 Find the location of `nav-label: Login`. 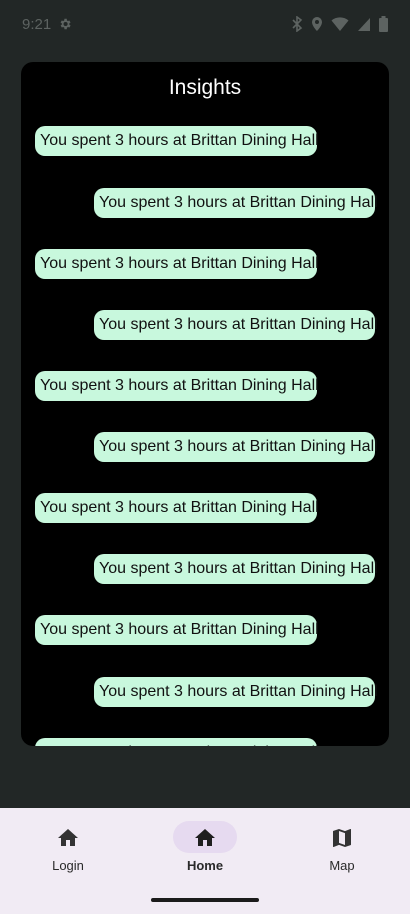

nav-label: Login is located at coordinates (68, 865).